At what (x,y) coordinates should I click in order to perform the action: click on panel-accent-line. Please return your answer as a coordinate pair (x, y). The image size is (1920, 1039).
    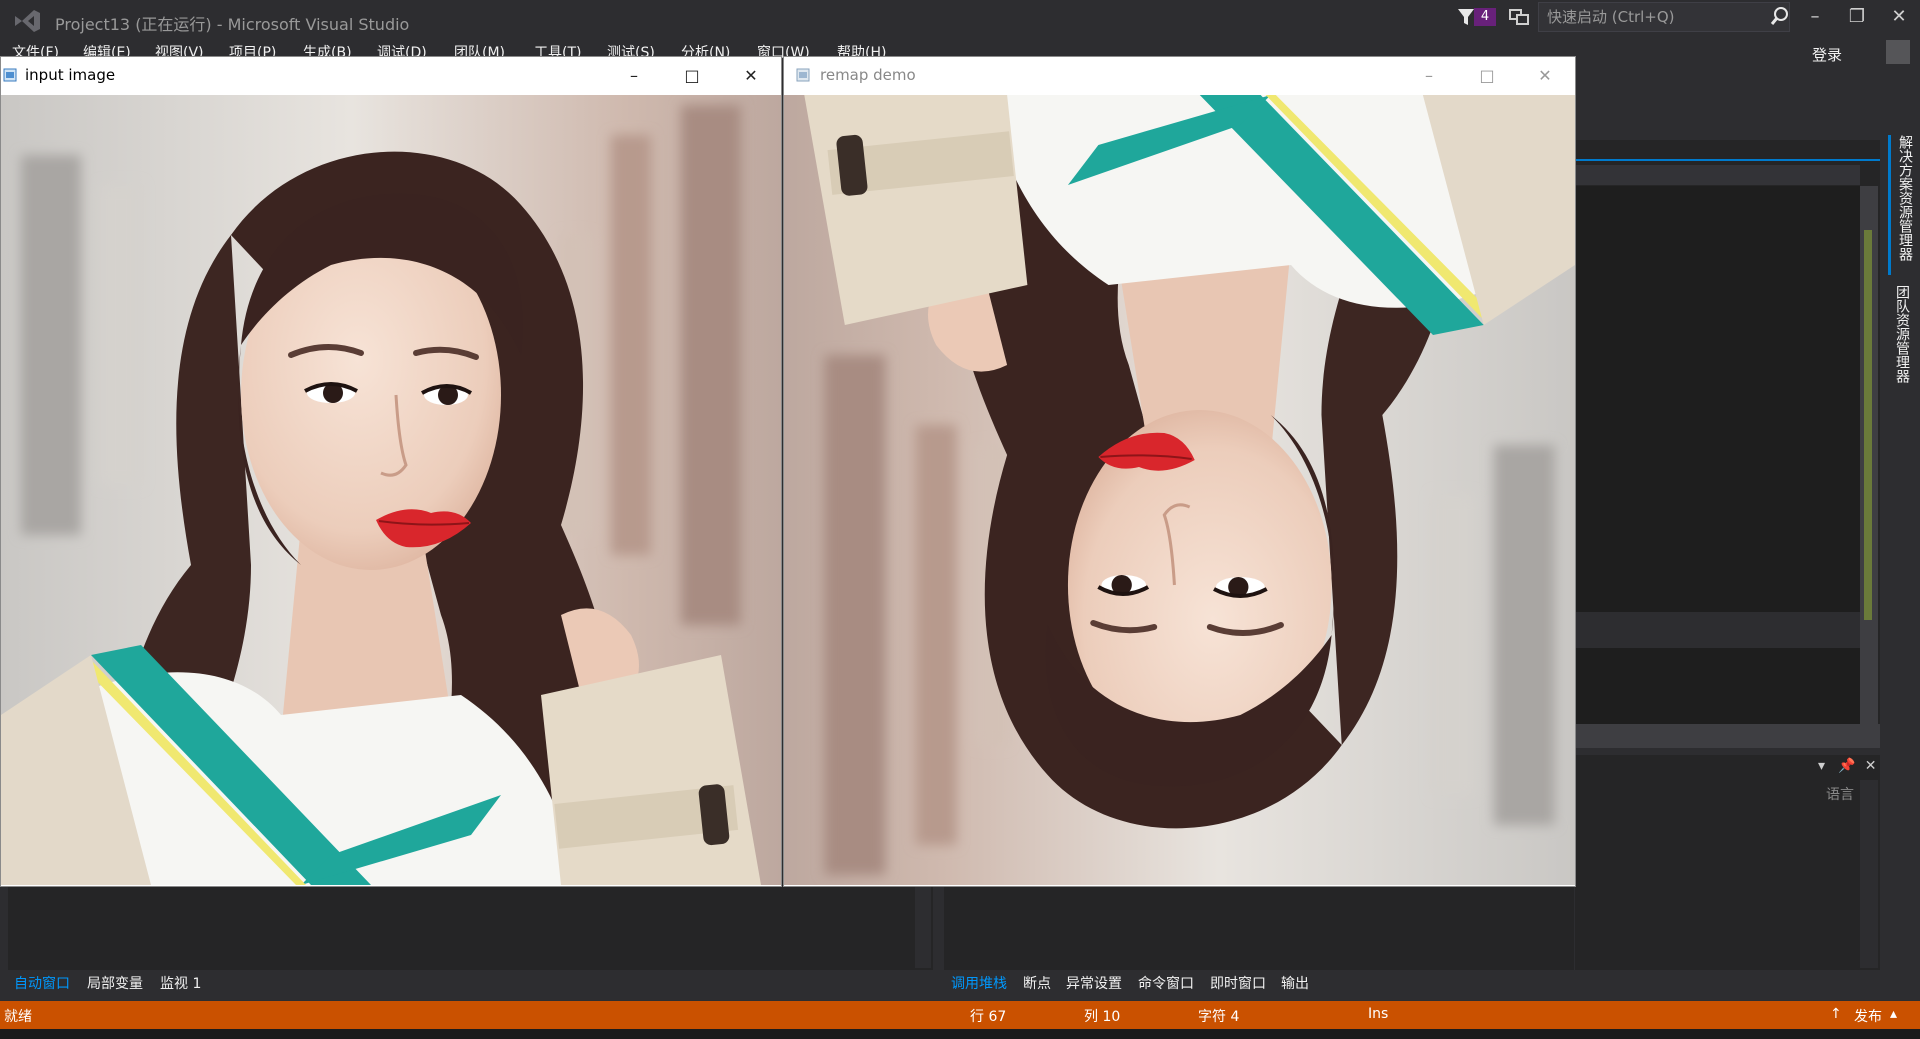
    Looking at the image, I should click on (1727, 160).